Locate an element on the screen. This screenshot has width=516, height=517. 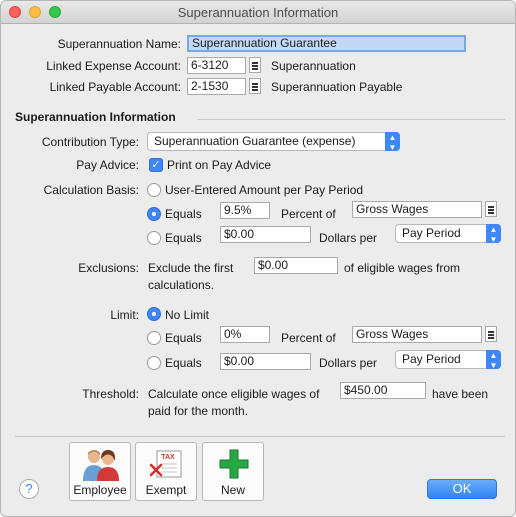
exclusions-prefix: Exclude the first is located at coordinates (191, 268).